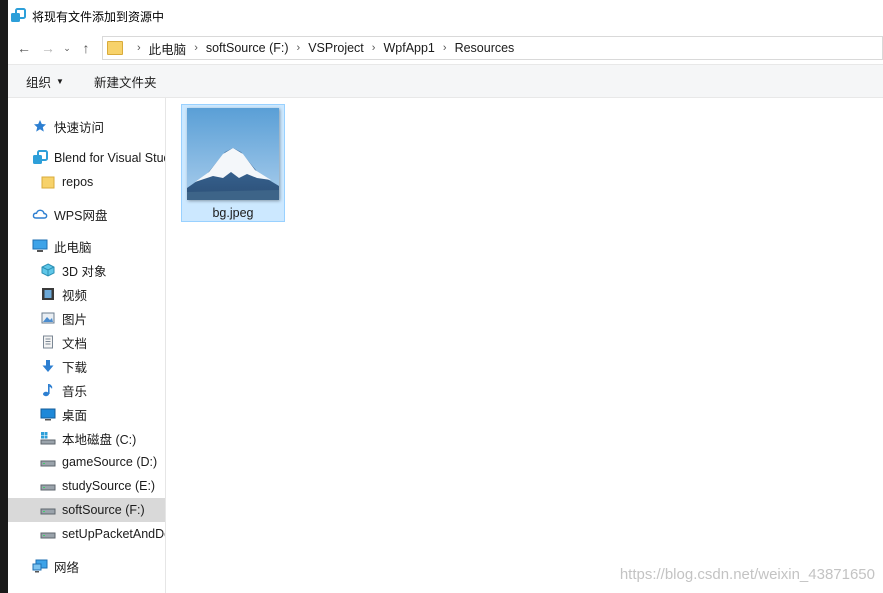 This screenshot has width=883, height=593. What do you see at coordinates (75, 295) in the screenshot?
I see `sidebar-item-label: 视频` at bounding box center [75, 295].